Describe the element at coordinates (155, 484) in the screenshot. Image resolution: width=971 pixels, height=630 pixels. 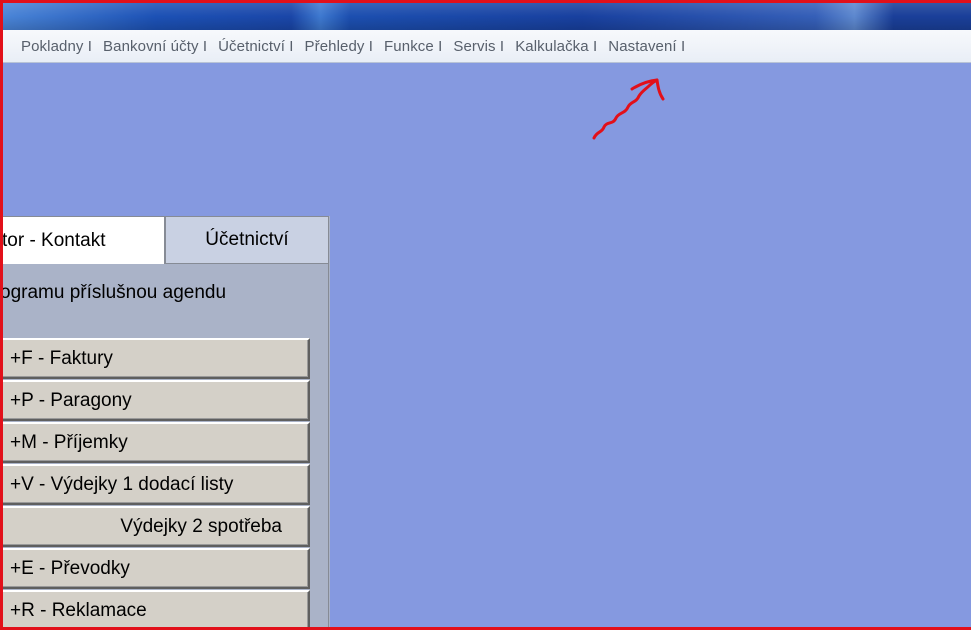
I see `vydejky-1-button: +V - Výdejky 1 dodací listy` at that location.